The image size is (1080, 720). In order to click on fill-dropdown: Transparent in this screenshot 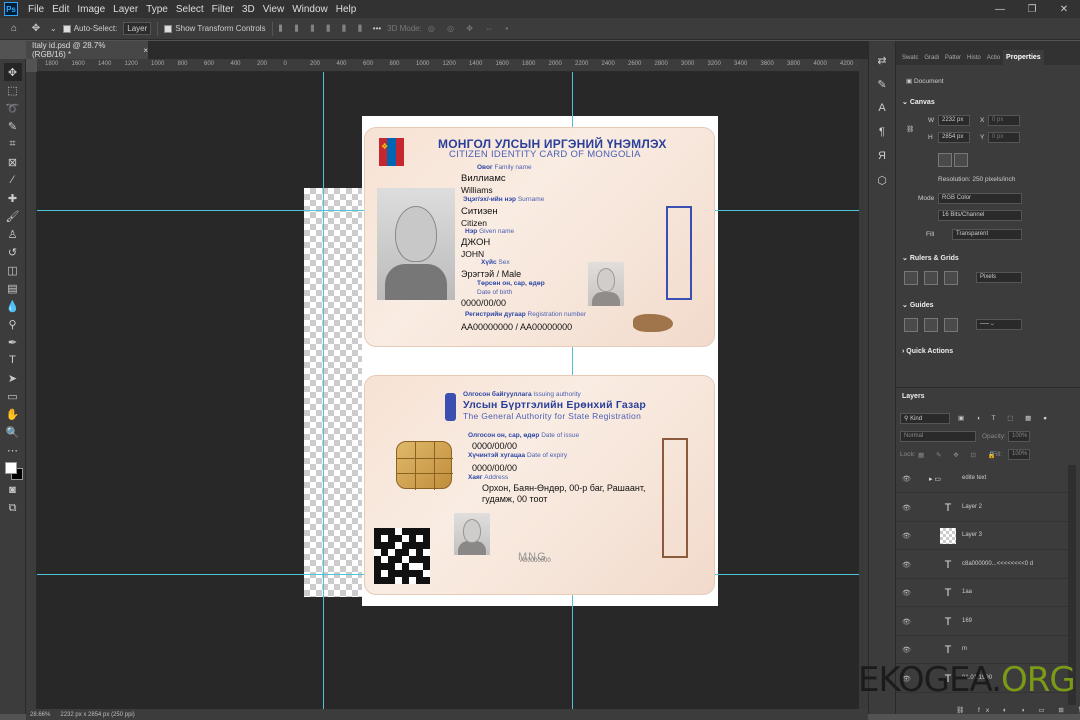, I will do `click(987, 234)`.